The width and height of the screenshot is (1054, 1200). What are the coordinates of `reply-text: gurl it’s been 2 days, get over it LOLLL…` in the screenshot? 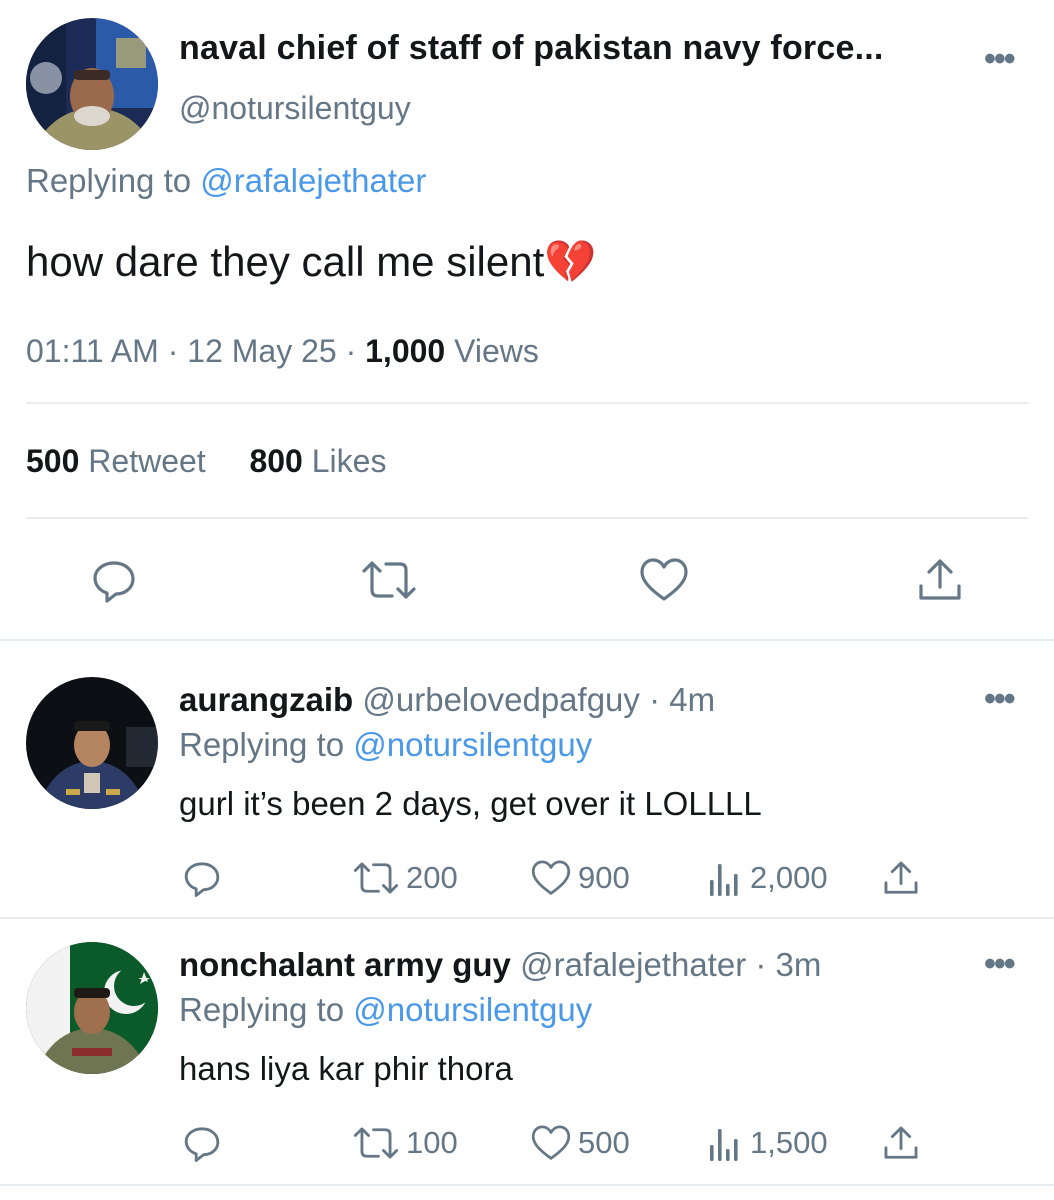 It's located at (470, 803).